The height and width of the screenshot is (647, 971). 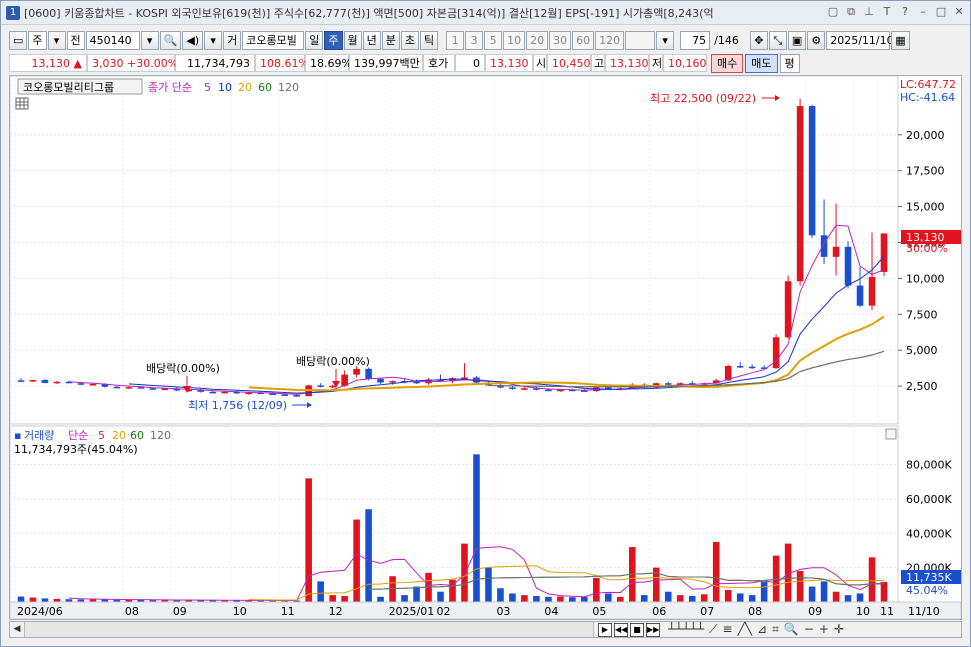 What do you see at coordinates (75, 40) in the screenshot?
I see `market-all-select: 전` at bounding box center [75, 40].